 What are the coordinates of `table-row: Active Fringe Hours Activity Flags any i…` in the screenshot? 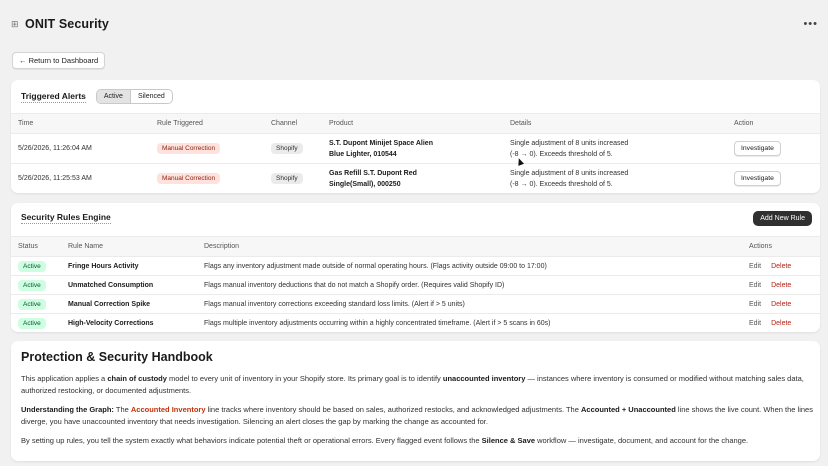 It's located at (415, 266).